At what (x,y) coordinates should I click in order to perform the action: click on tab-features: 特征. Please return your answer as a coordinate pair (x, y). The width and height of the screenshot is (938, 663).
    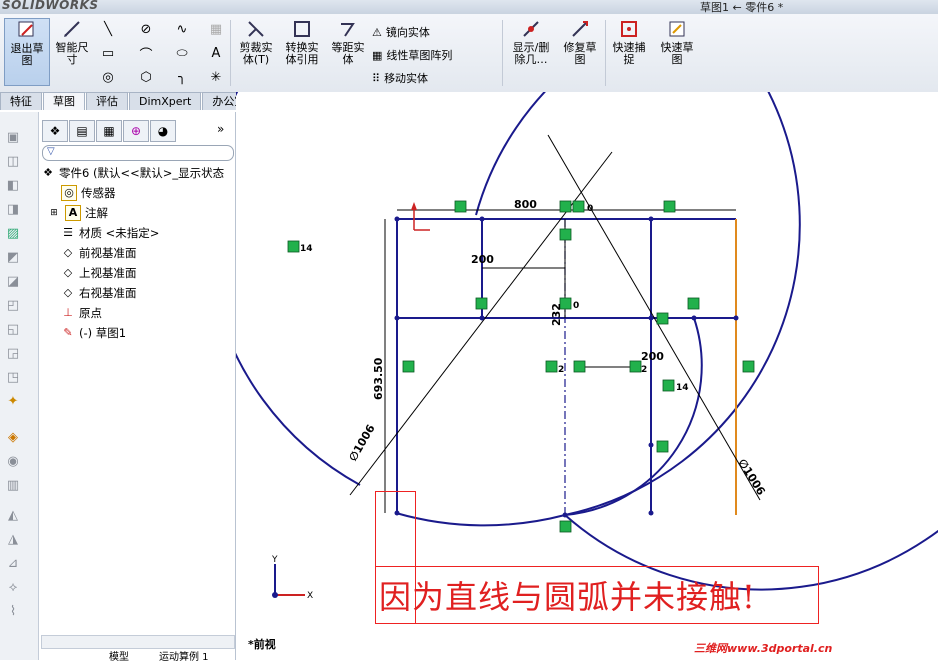
    Looking at the image, I should click on (21, 101).